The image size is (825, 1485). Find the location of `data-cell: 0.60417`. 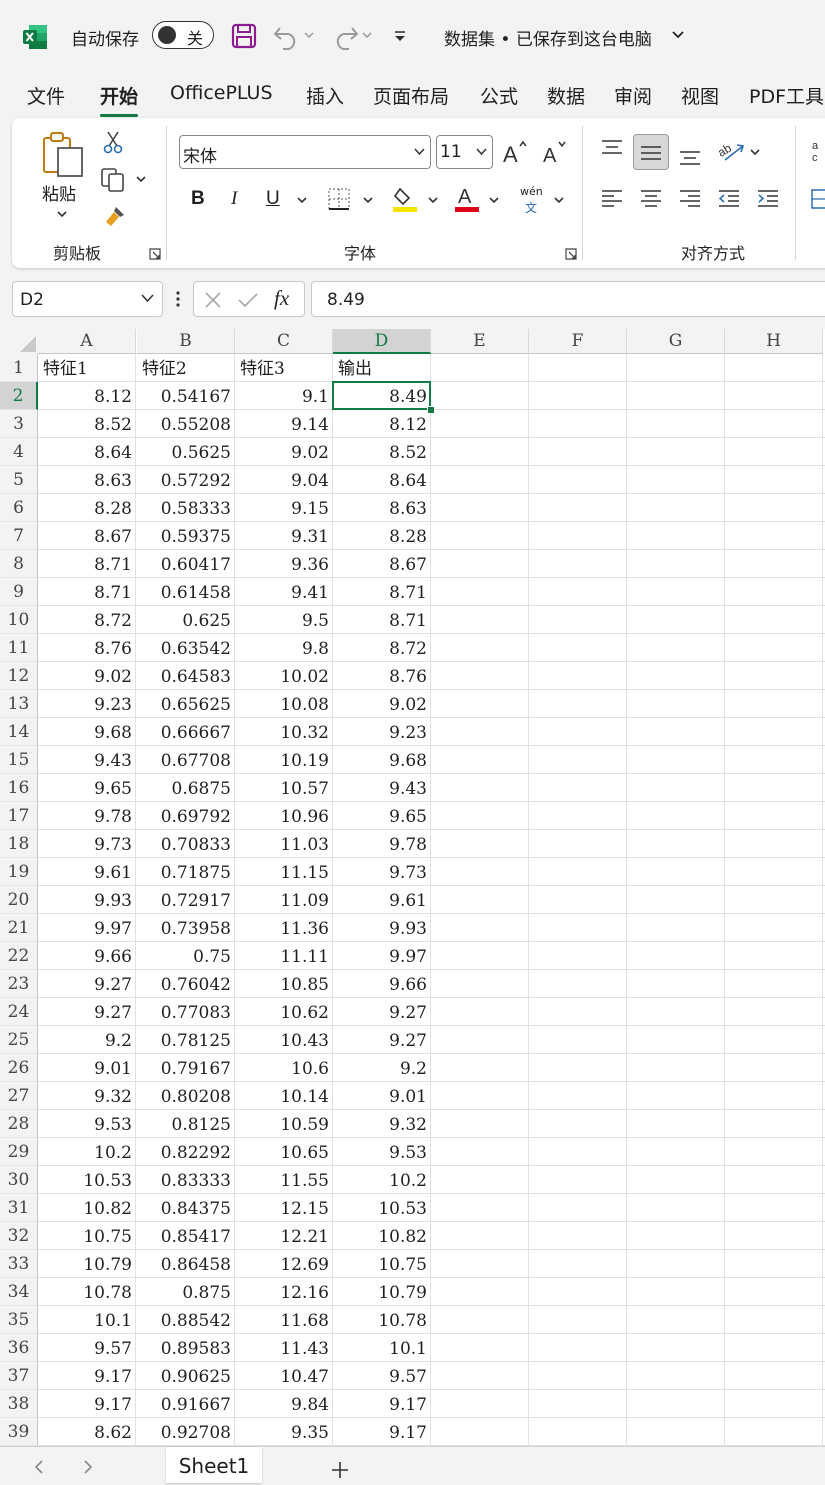

data-cell: 0.60417 is located at coordinates (186, 564).